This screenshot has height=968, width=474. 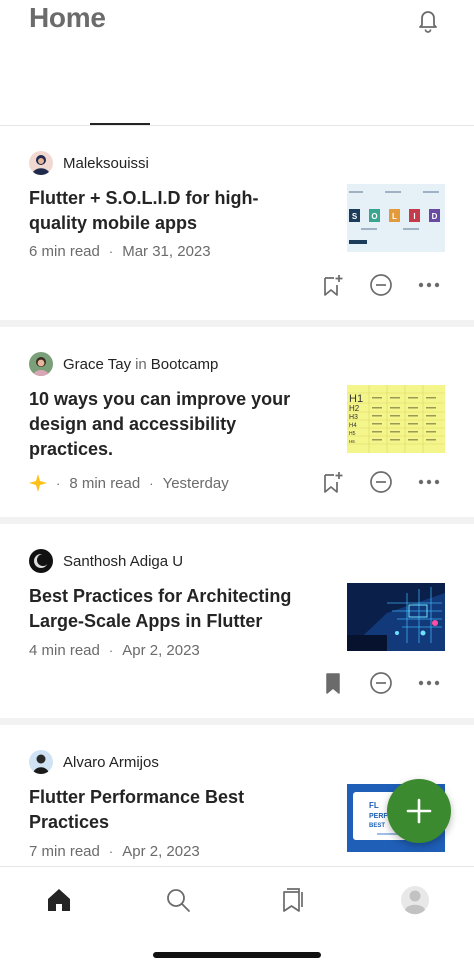 What do you see at coordinates (414, 216) in the screenshot?
I see `thumb-letter: I` at bounding box center [414, 216].